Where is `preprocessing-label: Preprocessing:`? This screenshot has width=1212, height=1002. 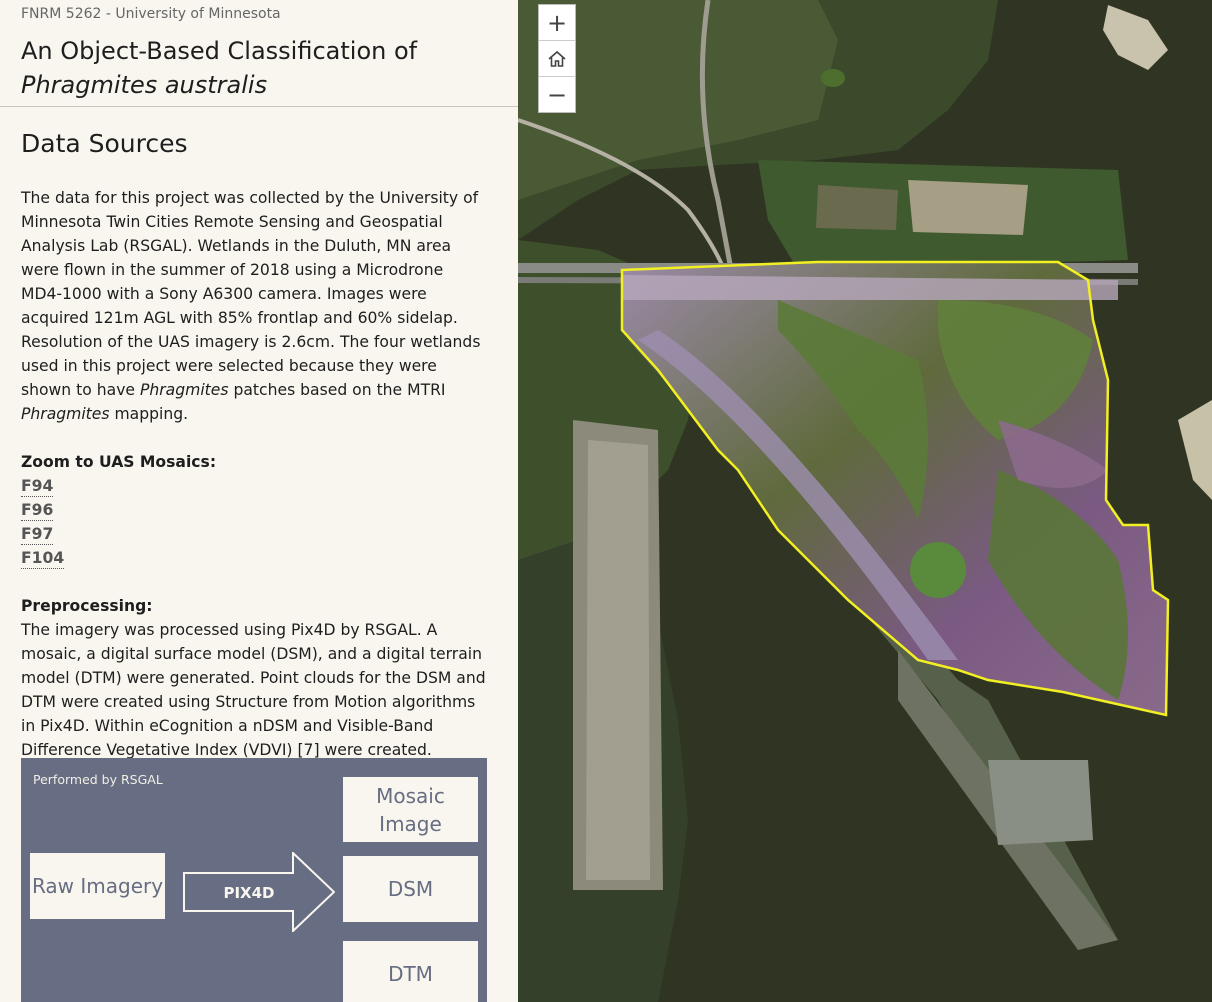 preprocessing-label: Preprocessing: is located at coordinates (87, 606).